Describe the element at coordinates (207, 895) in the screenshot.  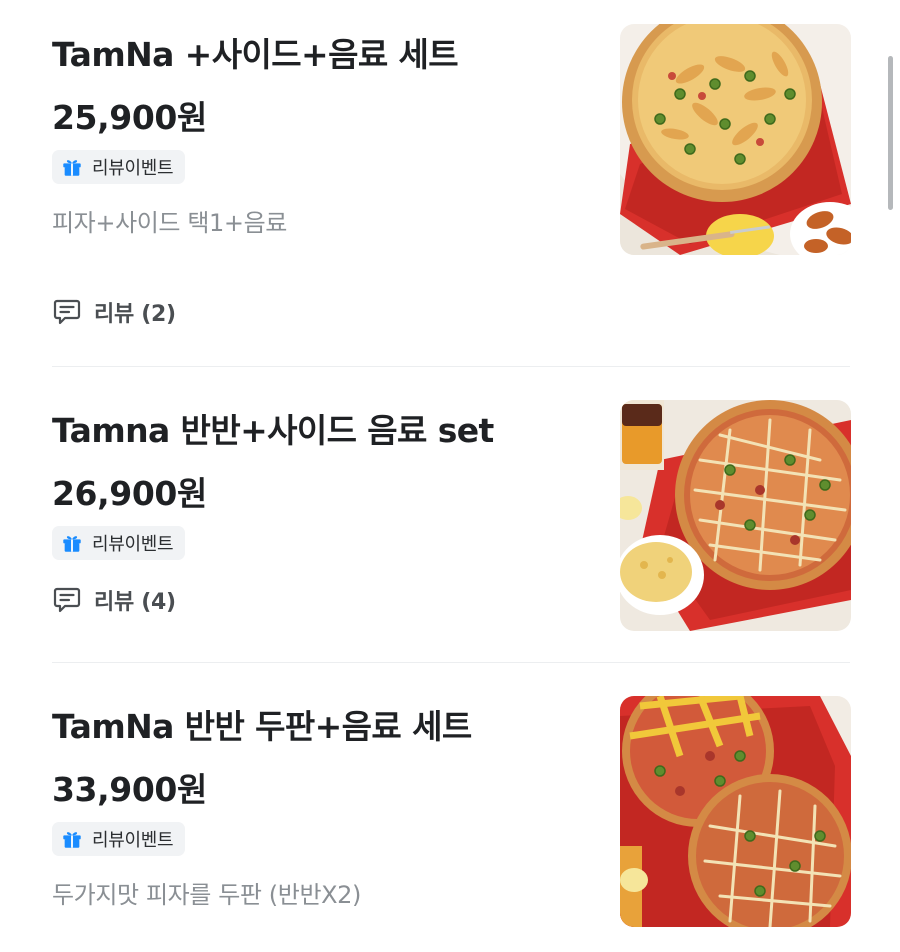
I see `menu-item-description: 두가지맛 피자를 두판 (반반X2)` at that location.